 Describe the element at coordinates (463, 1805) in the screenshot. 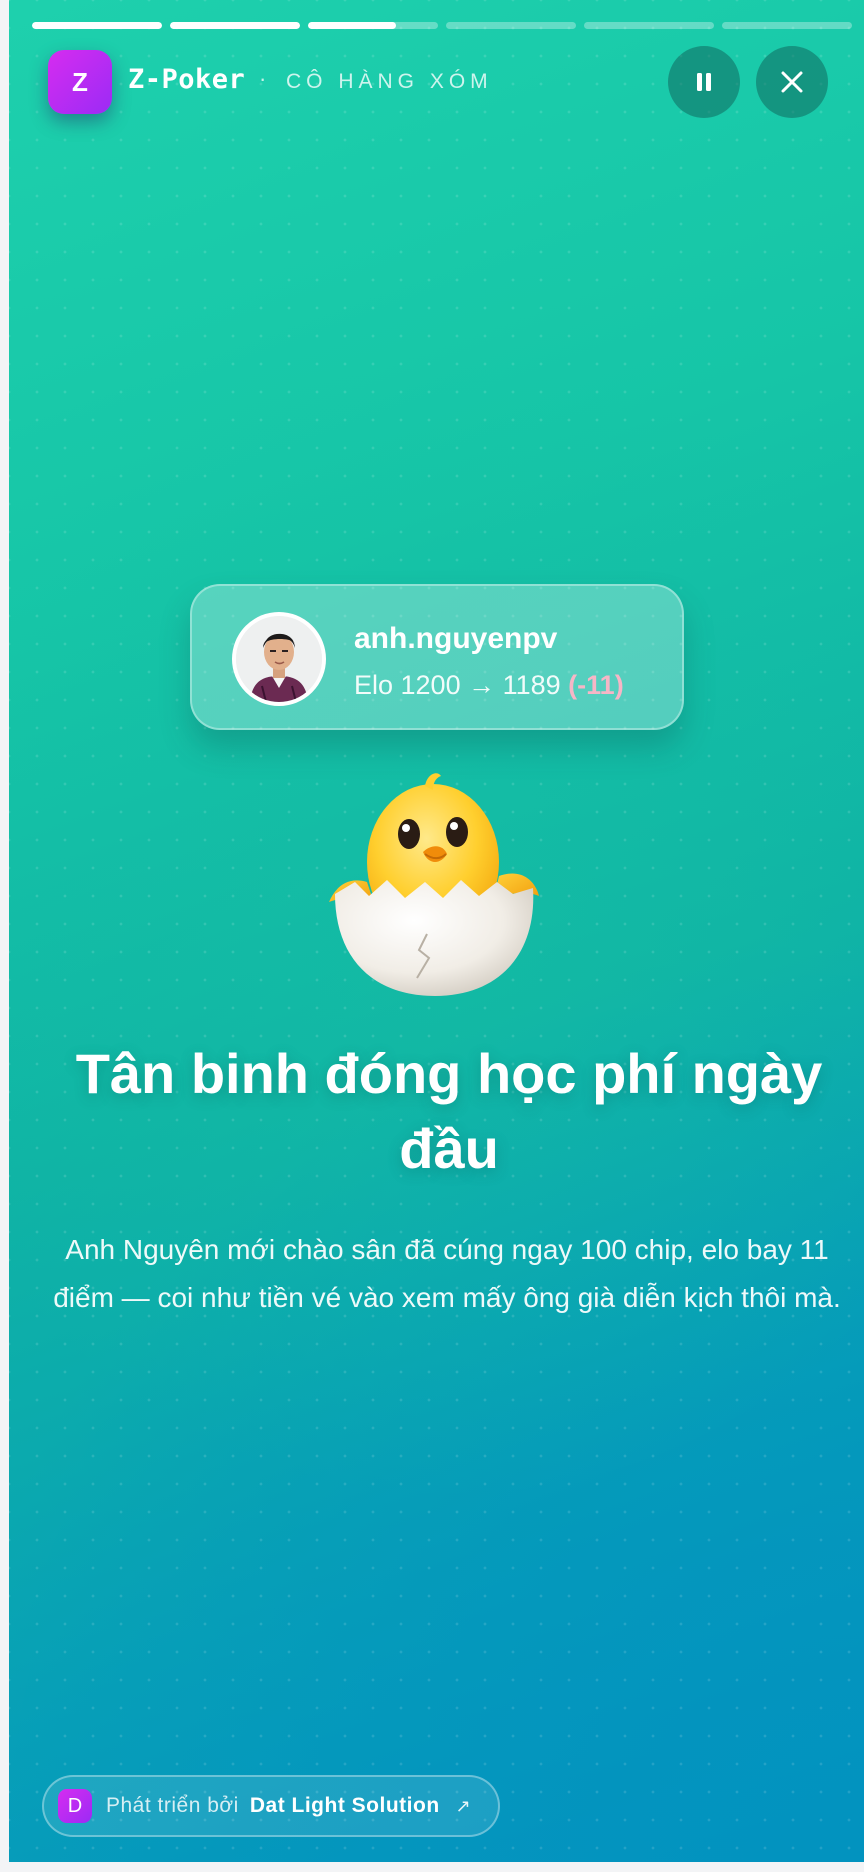

I see `external-link-icon: ↗` at that location.